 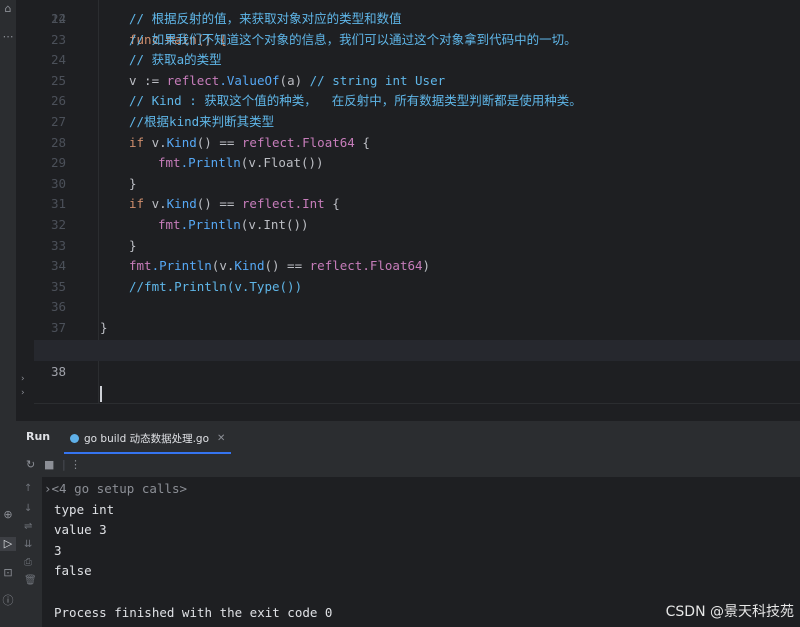 I want to click on code-token: (v., so click(x=223, y=266).